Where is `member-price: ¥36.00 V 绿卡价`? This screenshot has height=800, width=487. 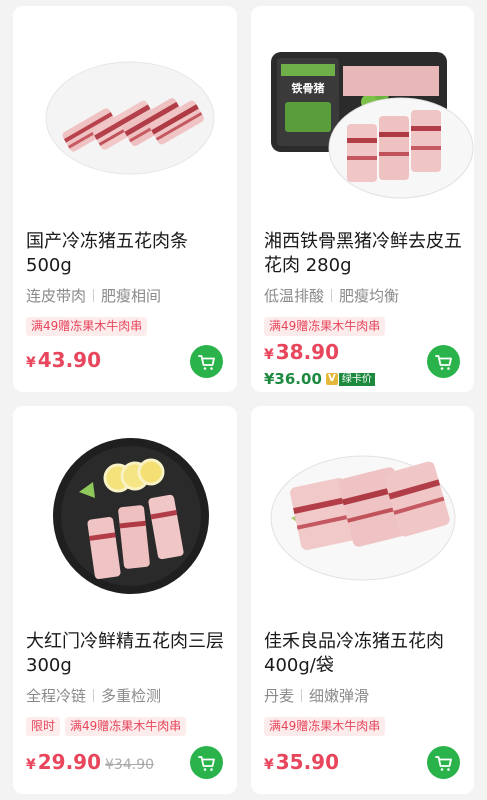
member-price: ¥36.00 V 绿卡价 is located at coordinates (319, 379).